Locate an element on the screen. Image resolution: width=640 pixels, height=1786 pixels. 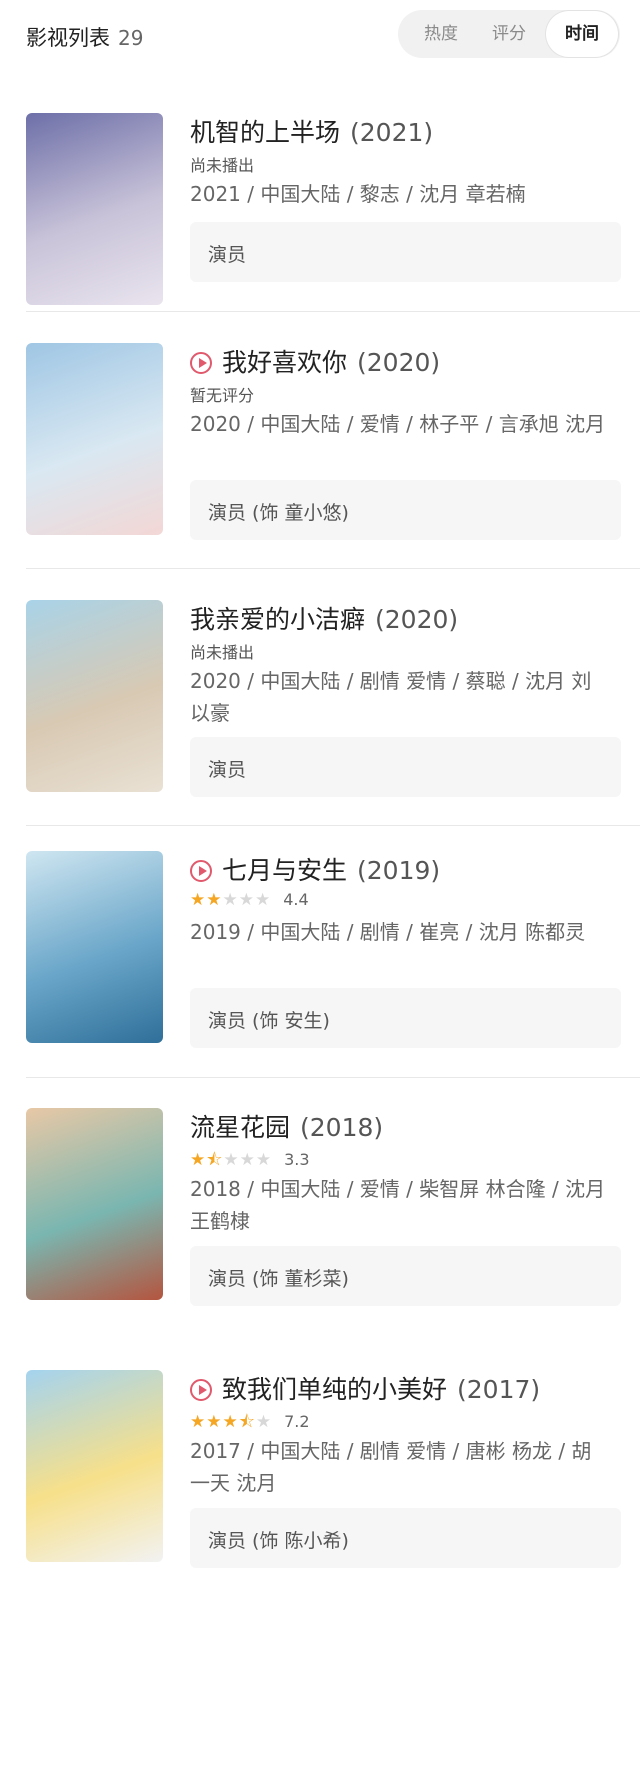
rating-stars: ★★★★★ is located at coordinates (230, 900).